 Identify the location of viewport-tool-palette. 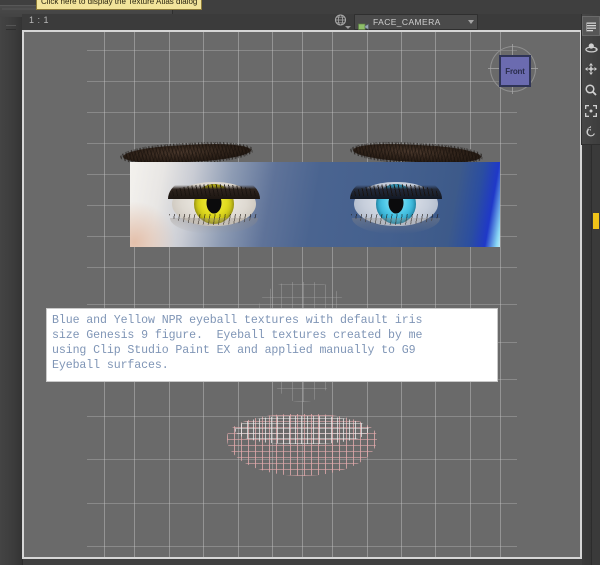
(590, 79).